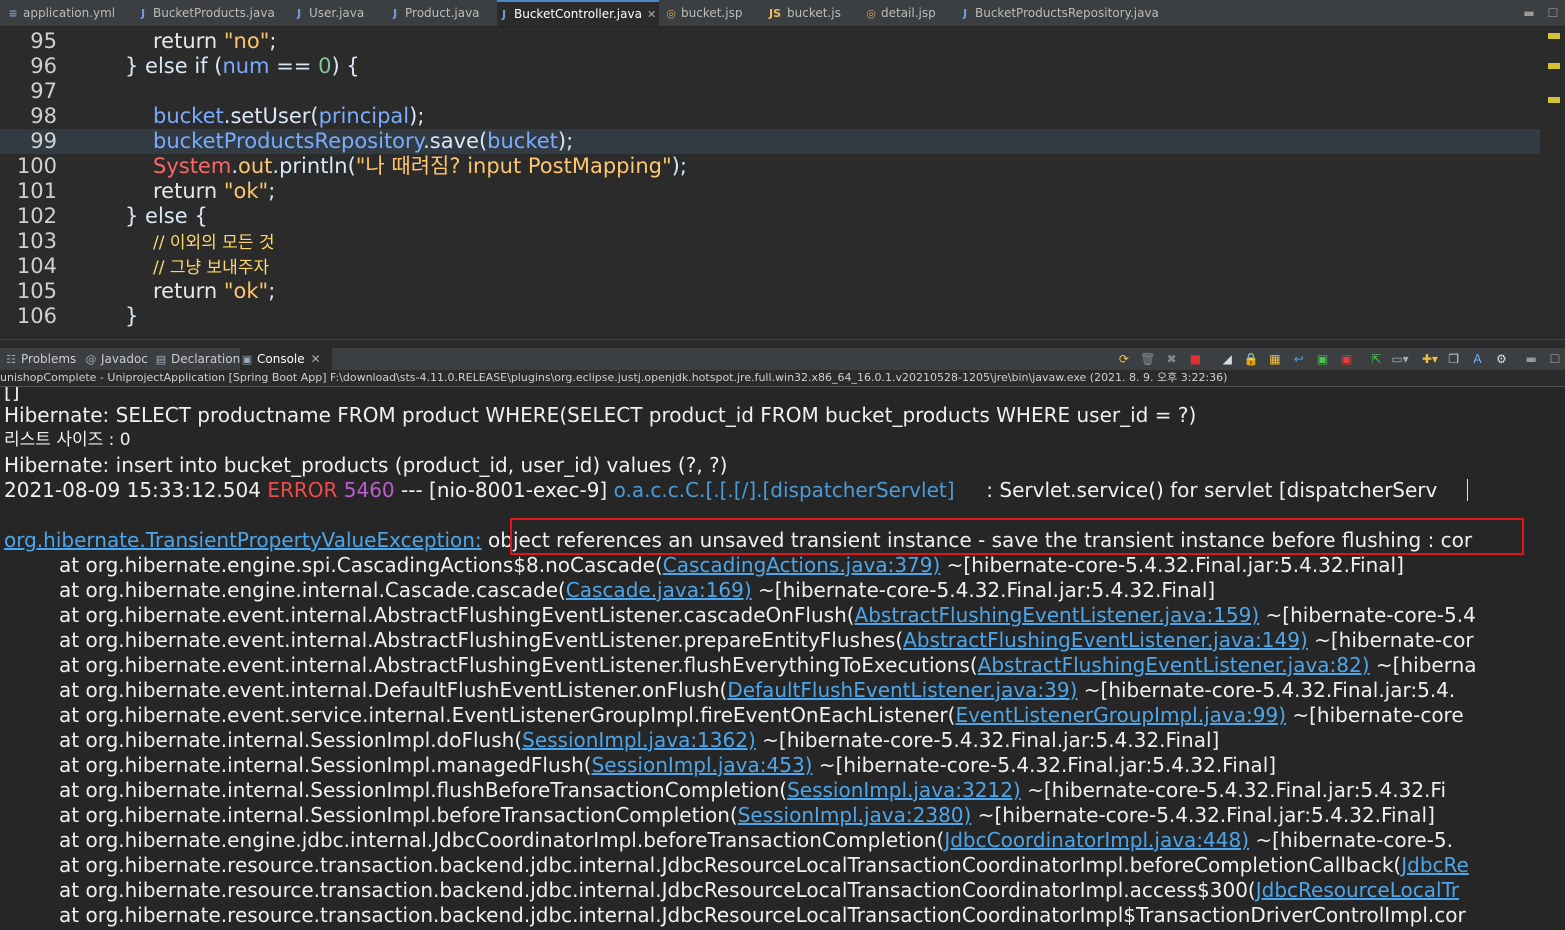 The image size is (1565, 930). What do you see at coordinates (67, 440) in the screenshot?
I see `console-line: 리스트 사이즈 : 0` at bounding box center [67, 440].